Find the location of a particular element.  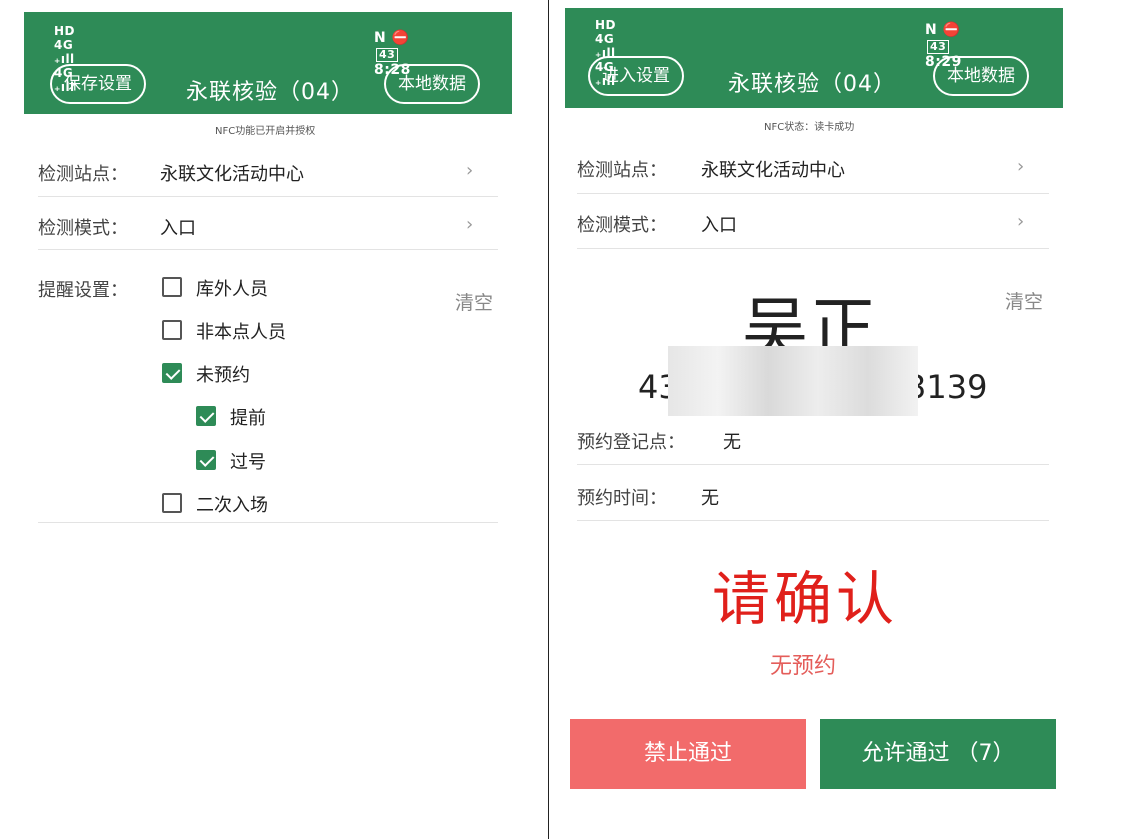

reservation-time-value: 无 is located at coordinates (710, 498).